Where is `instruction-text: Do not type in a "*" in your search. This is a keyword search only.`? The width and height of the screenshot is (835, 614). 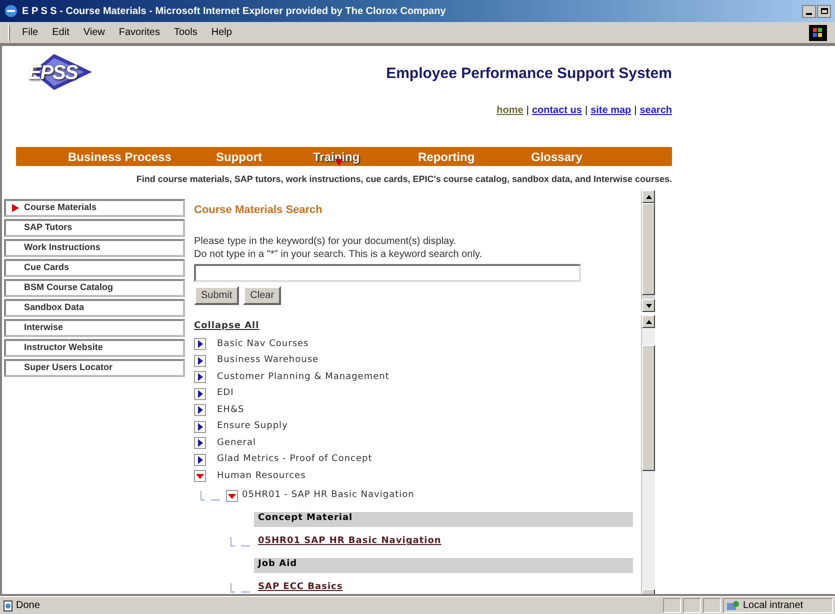 instruction-text: Do not type in a "*" in your search. This is a keyword search only. is located at coordinates (338, 254).